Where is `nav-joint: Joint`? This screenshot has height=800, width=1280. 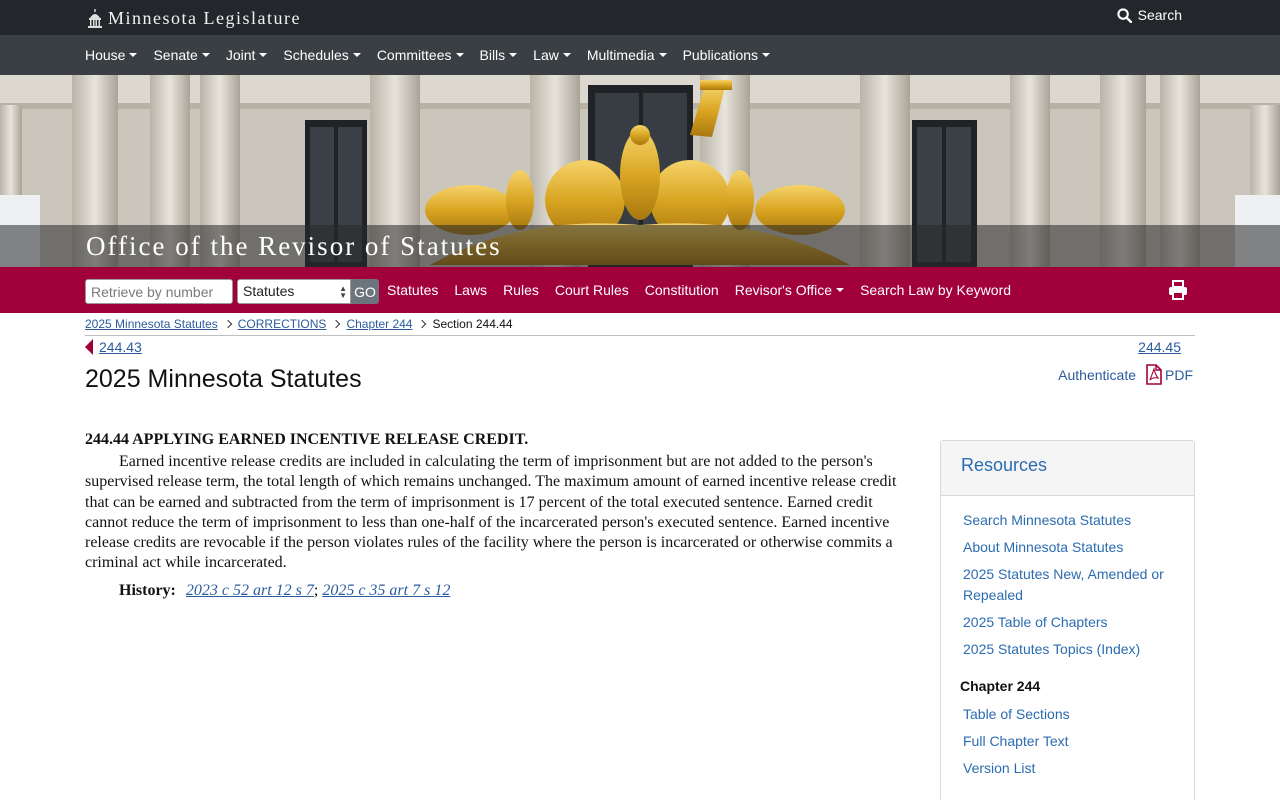
nav-joint: Joint is located at coordinates (247, 55).